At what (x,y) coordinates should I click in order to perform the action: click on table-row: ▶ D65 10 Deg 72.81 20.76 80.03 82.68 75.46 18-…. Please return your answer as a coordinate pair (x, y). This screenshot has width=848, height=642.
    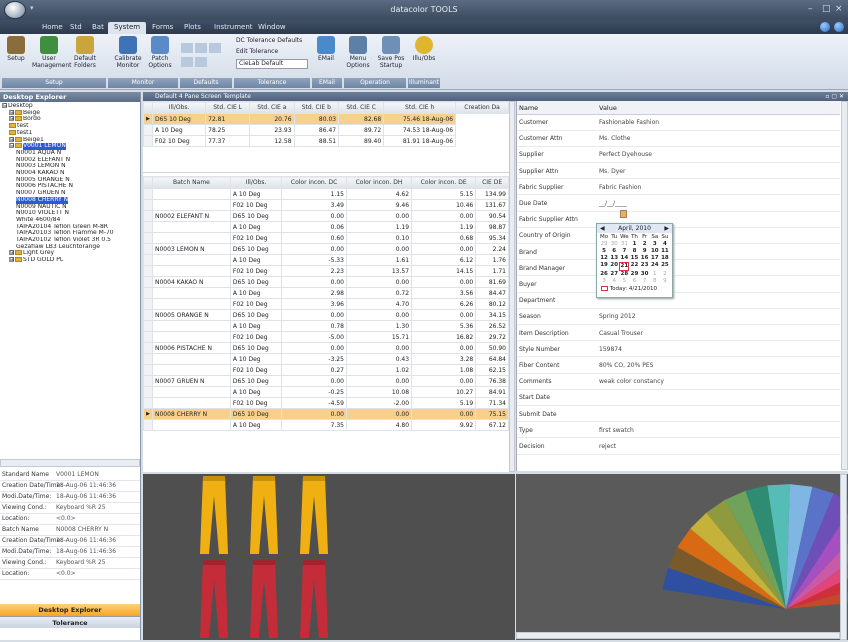
    Looking at the image, I should click on (326, 119).